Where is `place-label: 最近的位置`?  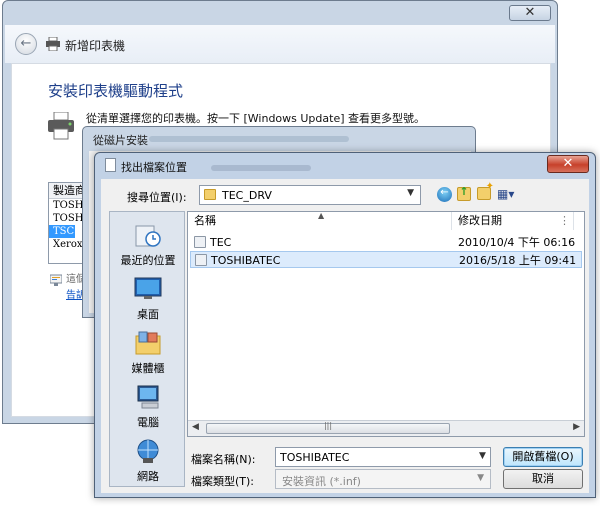
place-label: 最近的位置 is located at coordinates (148, 260).